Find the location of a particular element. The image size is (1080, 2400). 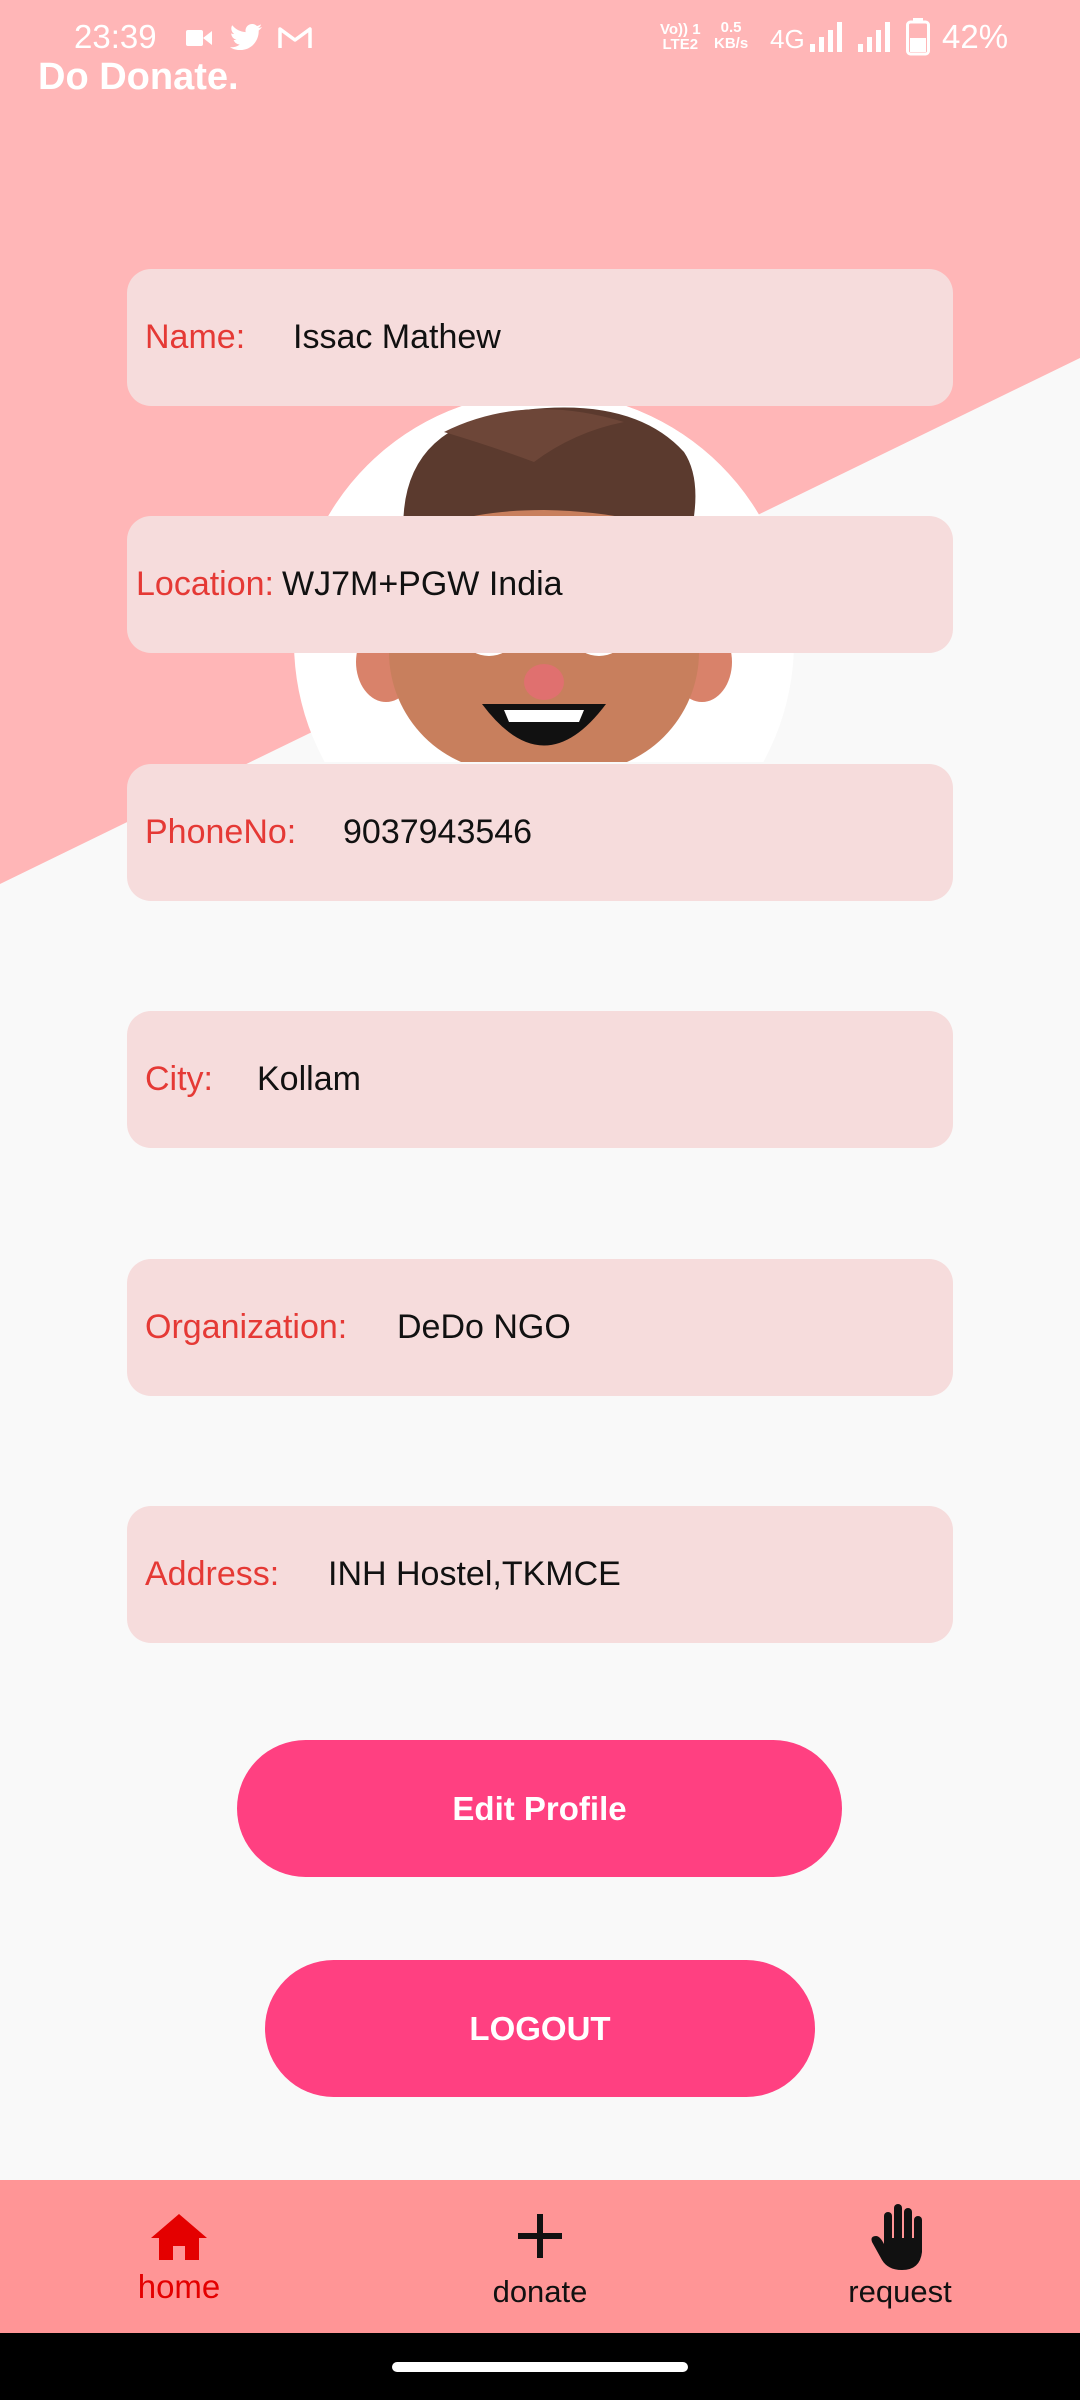

home-icon is located at coordinates (179, 2237).